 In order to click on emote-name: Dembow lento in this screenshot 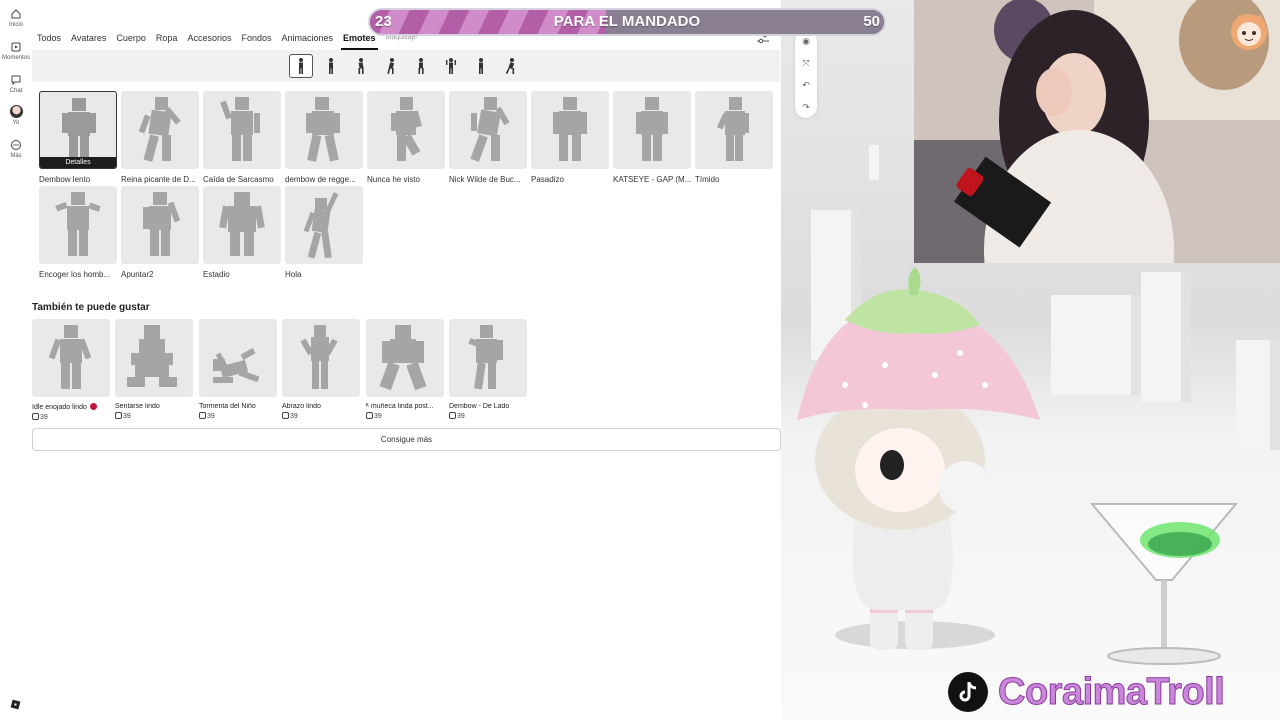, I will do `click(65, 179)`.